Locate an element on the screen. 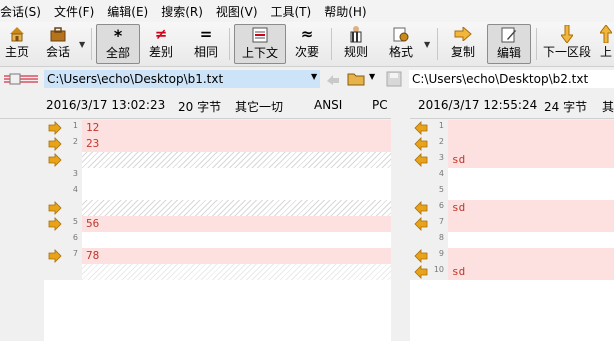 The image size is (614, 341). home-button: 主页 is located at coordinates (17, 44).